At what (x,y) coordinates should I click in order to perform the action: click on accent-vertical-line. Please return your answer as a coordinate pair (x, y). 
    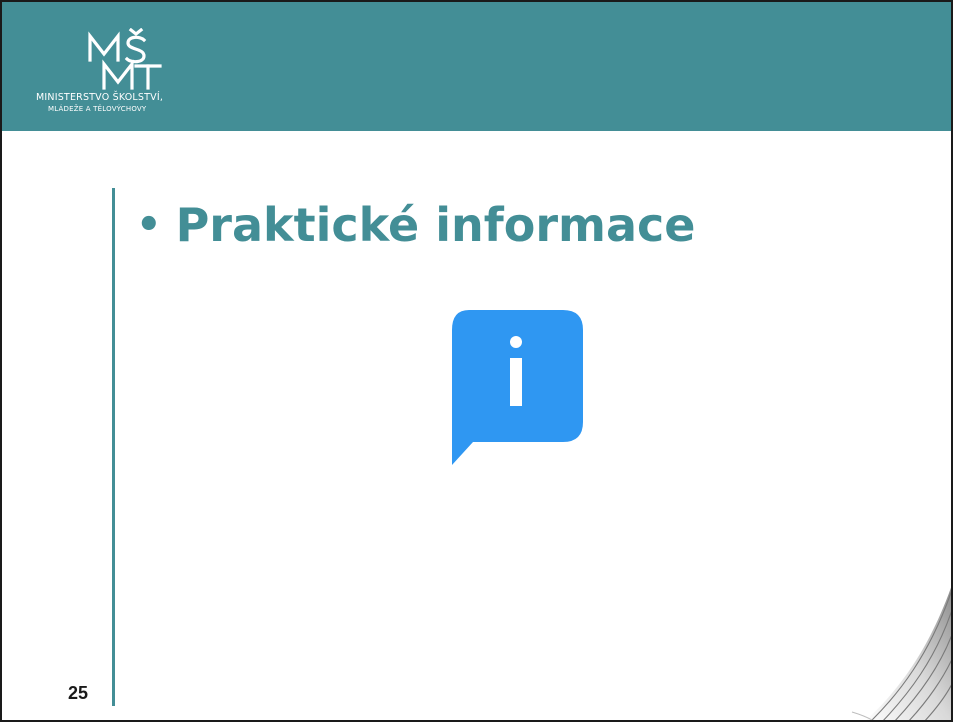
    Looking at the image, I should click on (113, 447).